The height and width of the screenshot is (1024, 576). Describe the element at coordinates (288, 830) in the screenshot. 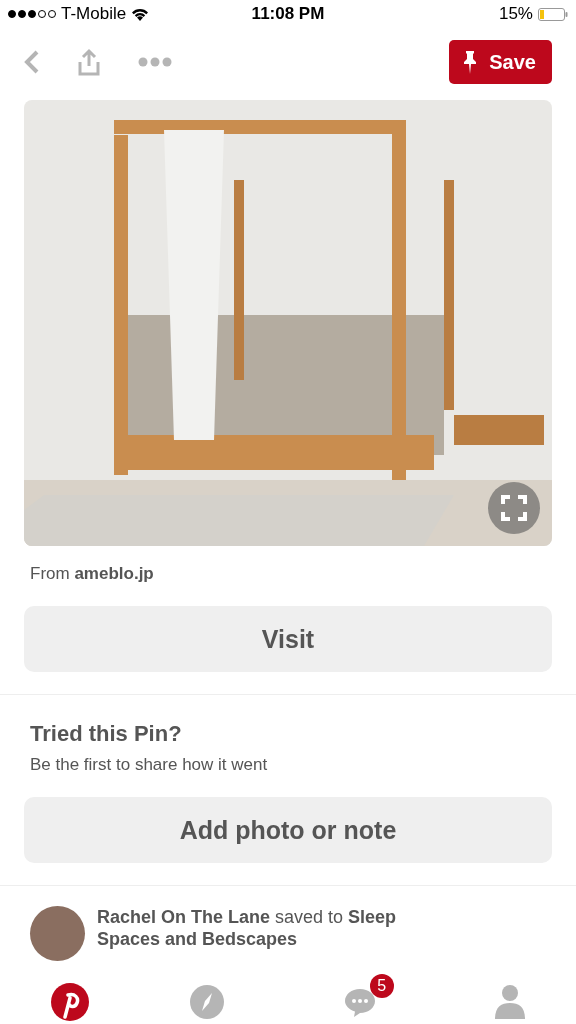

I see `add-photo-button: Add photo or note` at that location.